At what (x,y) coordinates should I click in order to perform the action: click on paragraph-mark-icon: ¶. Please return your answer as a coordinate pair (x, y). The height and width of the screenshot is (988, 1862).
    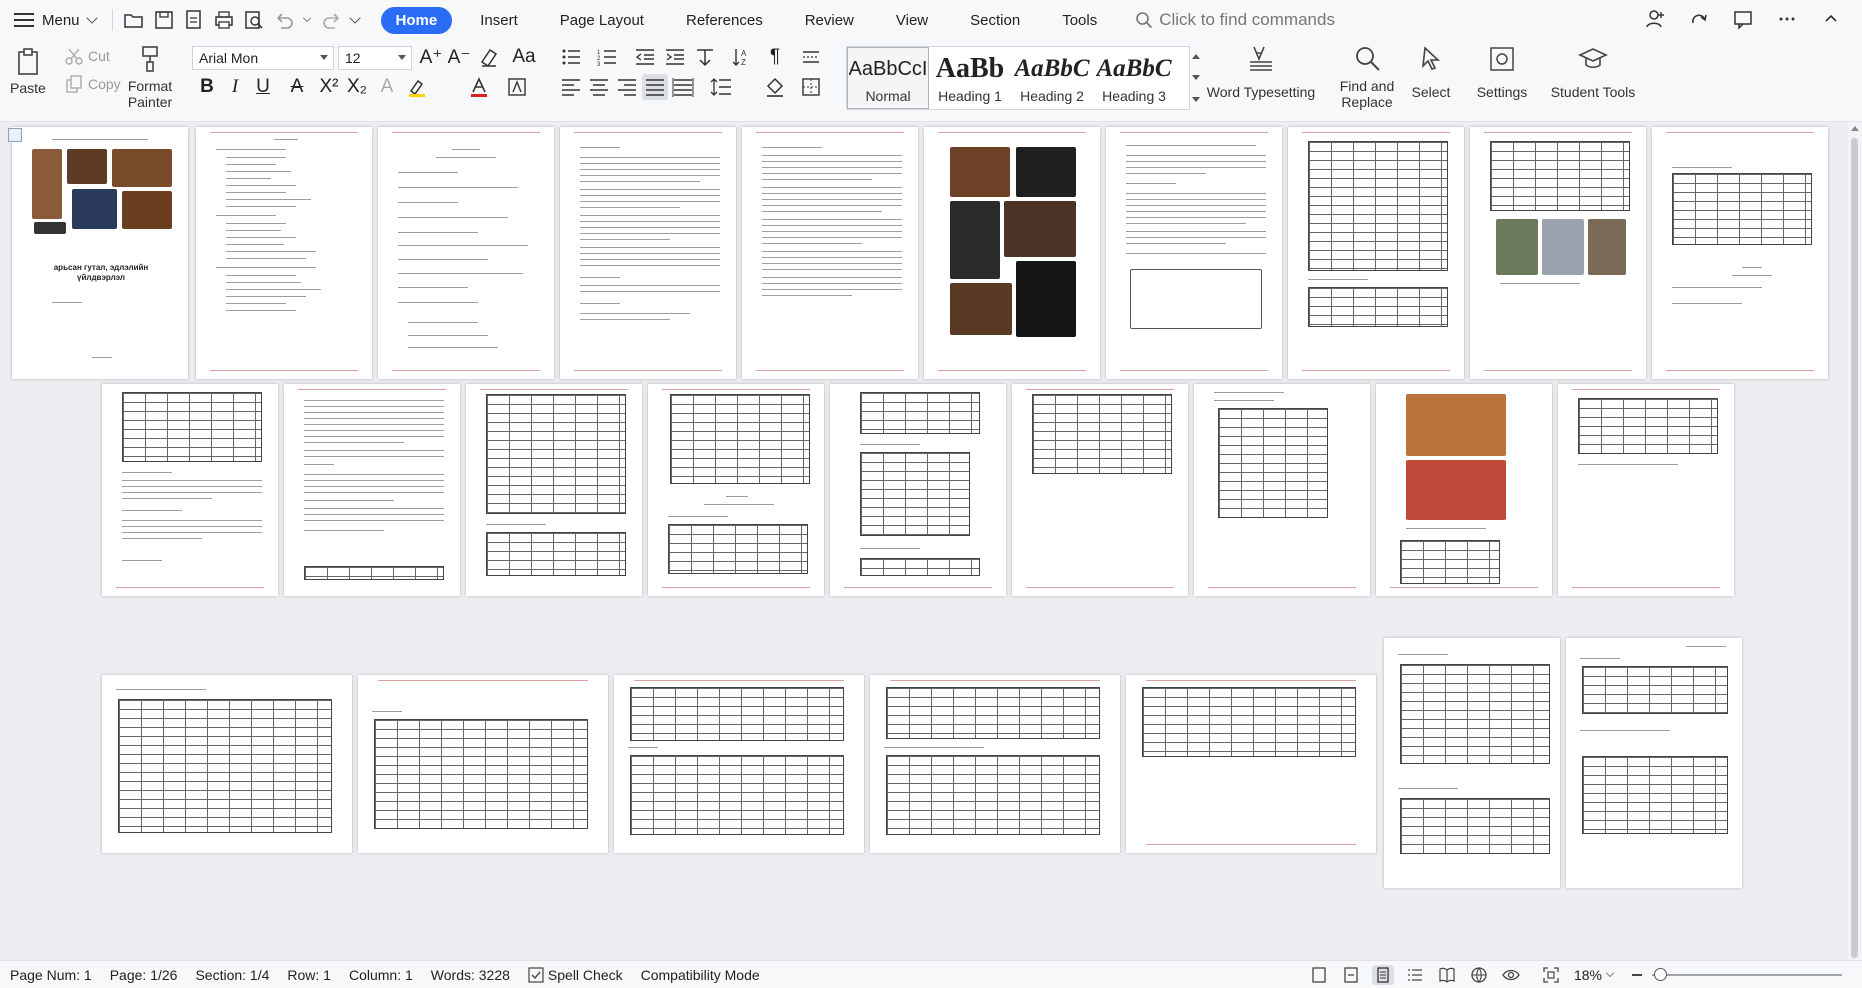
    Looking at the image, I should click on (775, 57).